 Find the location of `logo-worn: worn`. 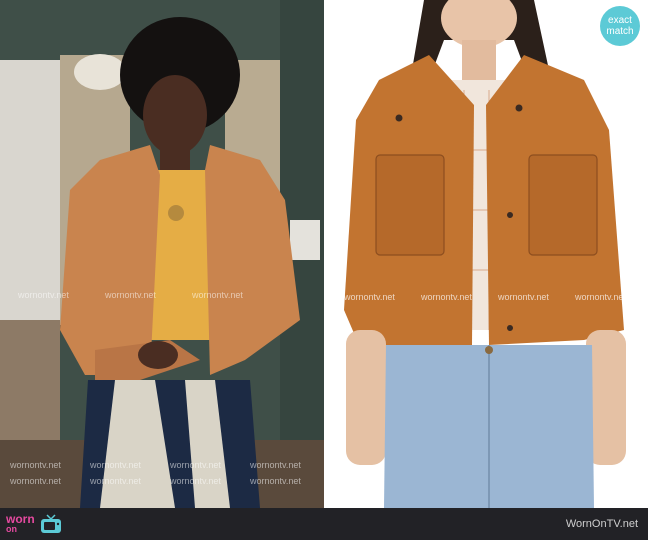

logo-worn: worn is located at coordinates (20, 519).